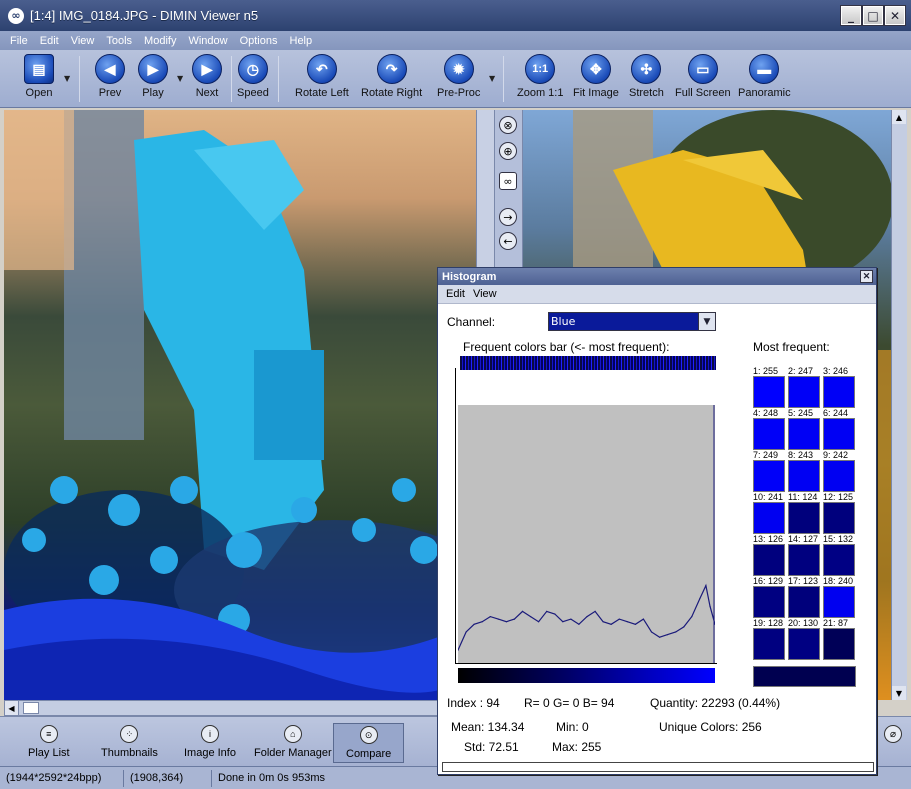  I want to click on close-compare-icon: ⊗, so click(508, 125).